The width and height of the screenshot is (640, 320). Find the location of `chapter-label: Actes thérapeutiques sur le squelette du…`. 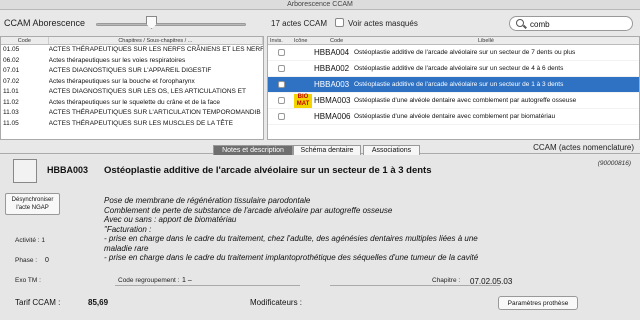

chapter-label: Actes thérapeutiques sur le squelette du… is located at coordinates (134, 102).